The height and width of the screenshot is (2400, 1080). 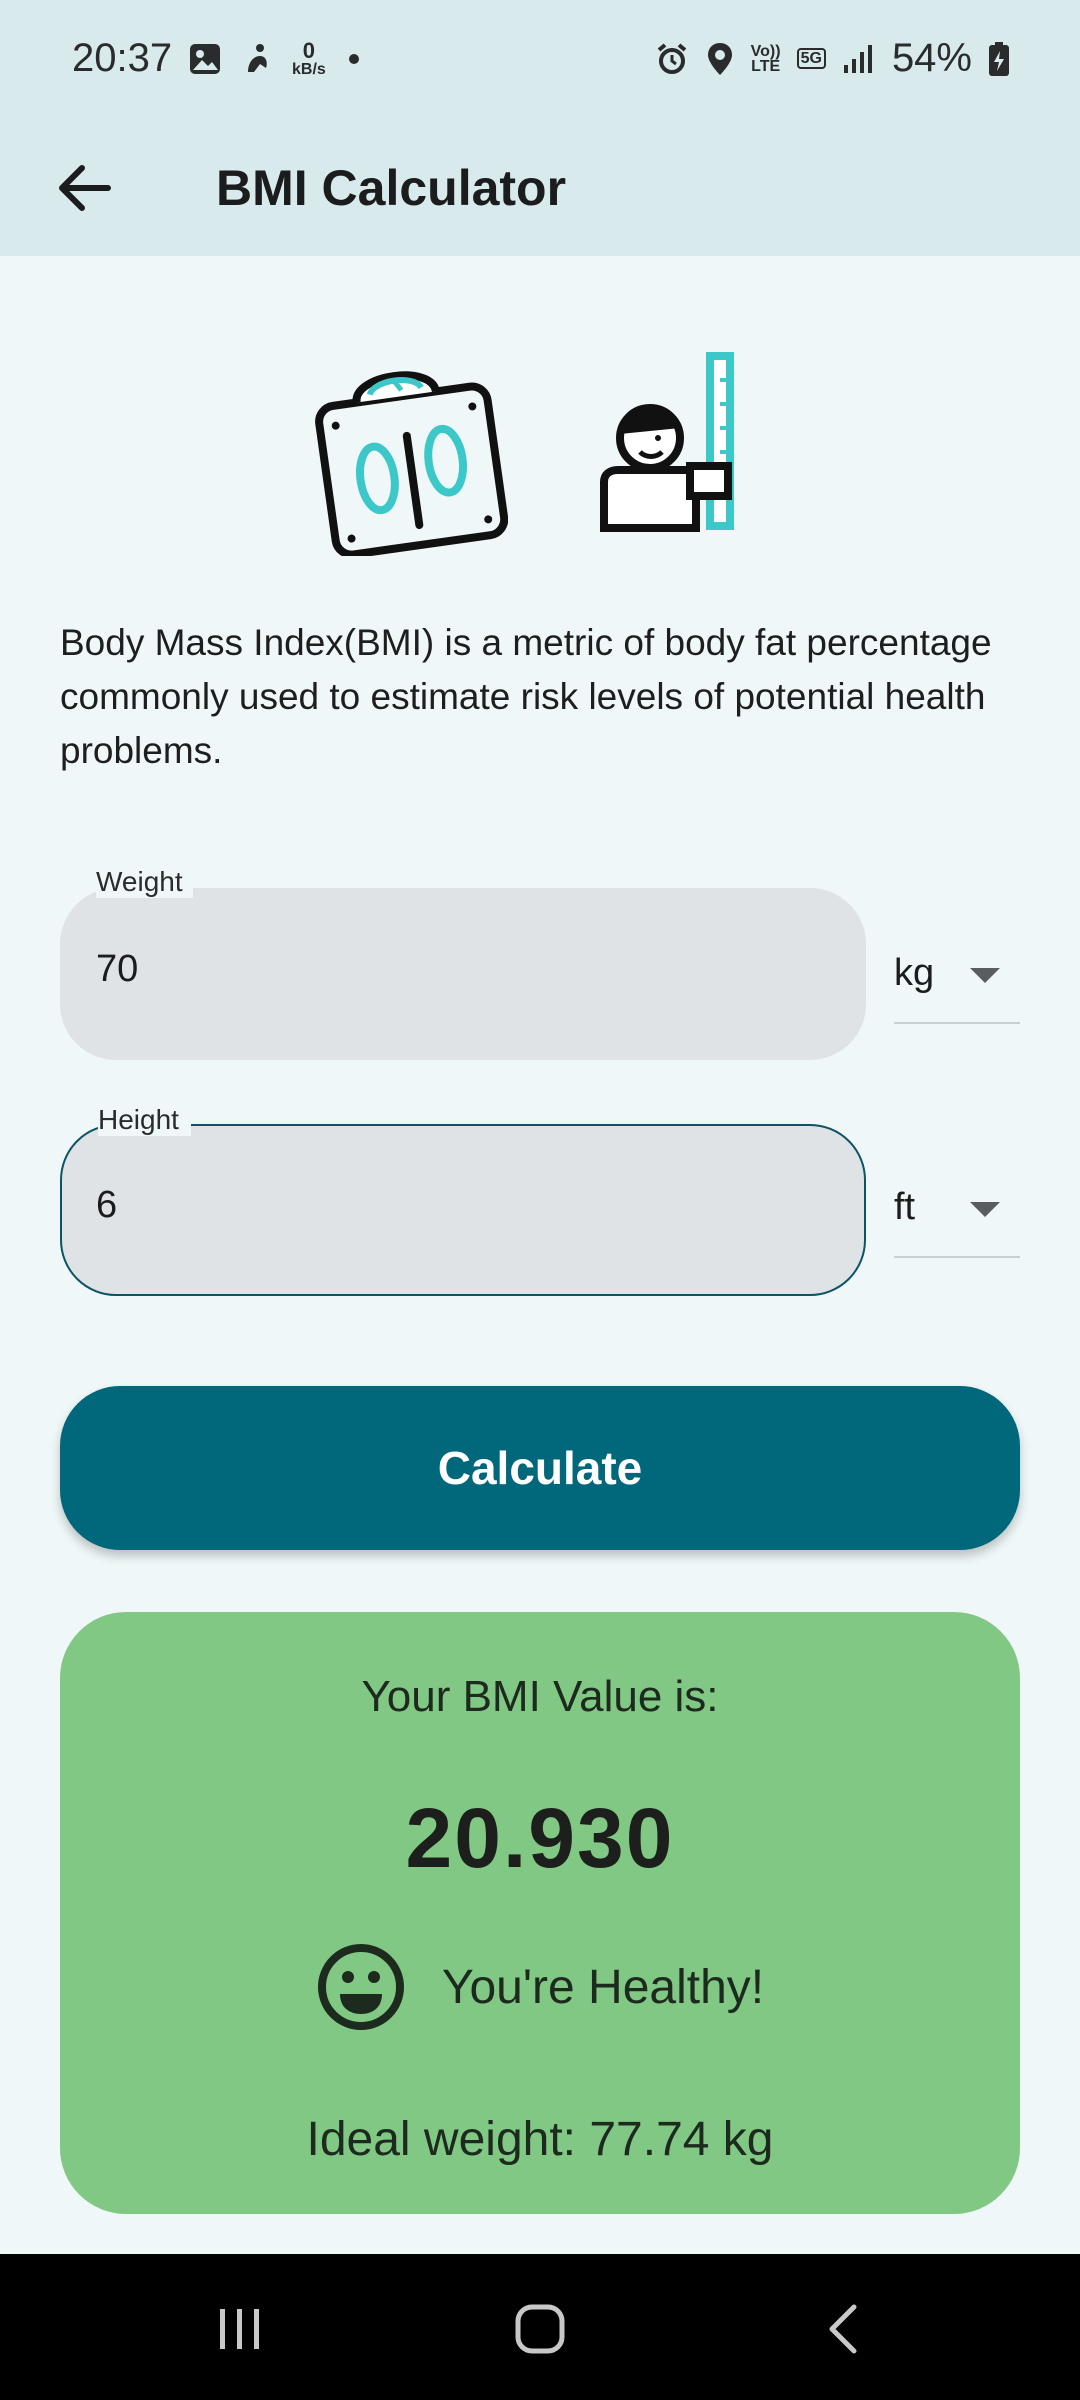 I want to click on home-button, so click(x=540, y=2329).